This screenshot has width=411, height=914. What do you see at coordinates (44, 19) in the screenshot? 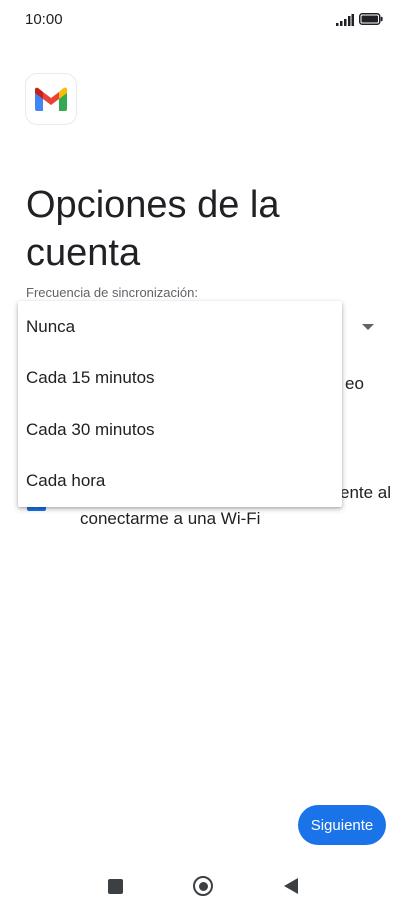
I see `status-time: 10:00` at bounding box center [44, 19].